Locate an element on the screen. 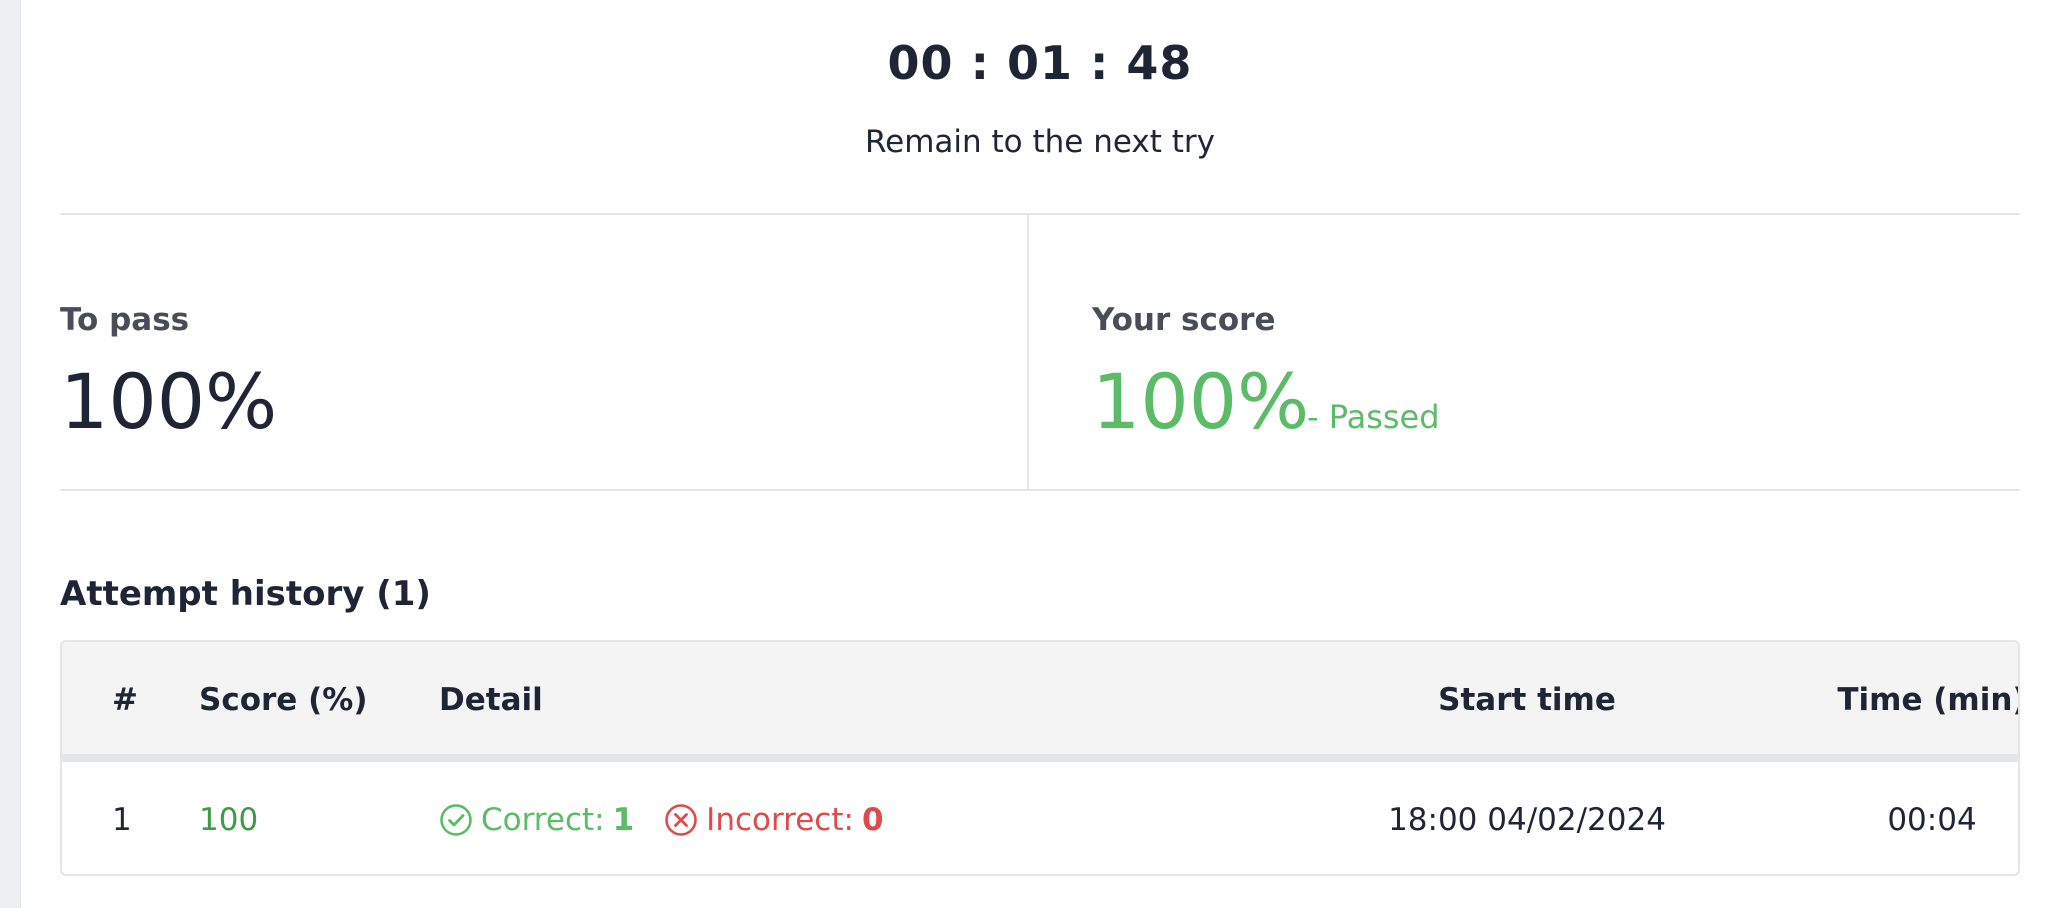  correct-count-badge: Correct: 1 is located at coordinates (536, 820).